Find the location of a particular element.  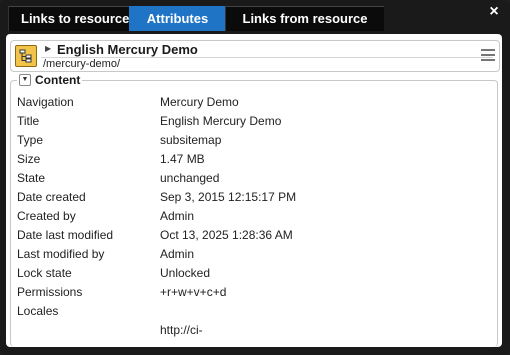

attribute-key: Title is located at coordinates (28, 121).